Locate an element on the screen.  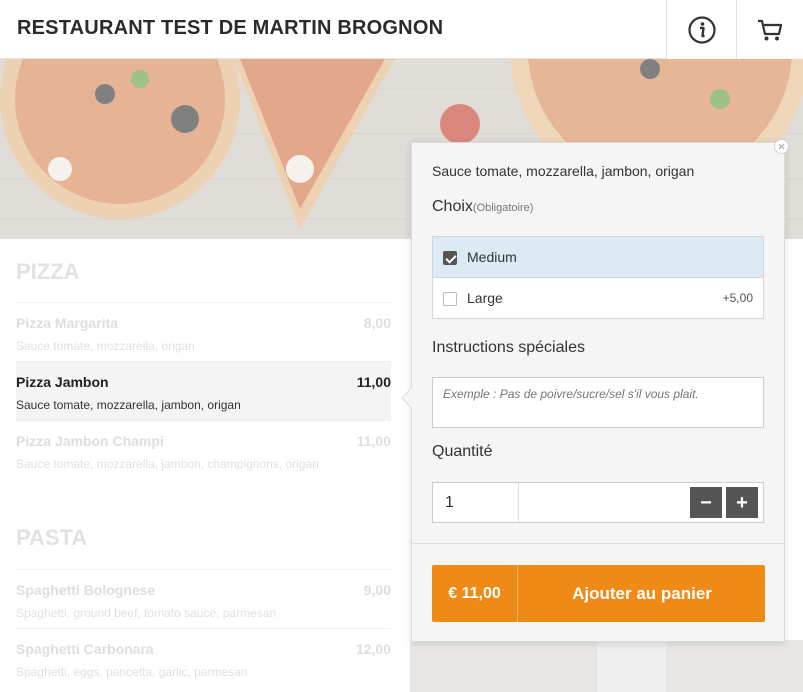
close-button is located at coordinates (781, 146).